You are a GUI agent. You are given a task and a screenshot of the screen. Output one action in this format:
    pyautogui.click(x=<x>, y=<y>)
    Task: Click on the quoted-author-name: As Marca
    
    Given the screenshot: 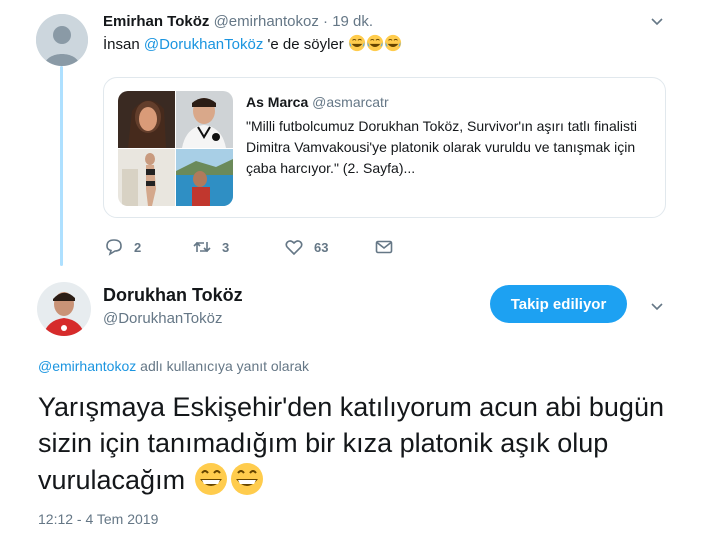 What is the action you would take?
    pyautogui.click(x=277, y=102)
    